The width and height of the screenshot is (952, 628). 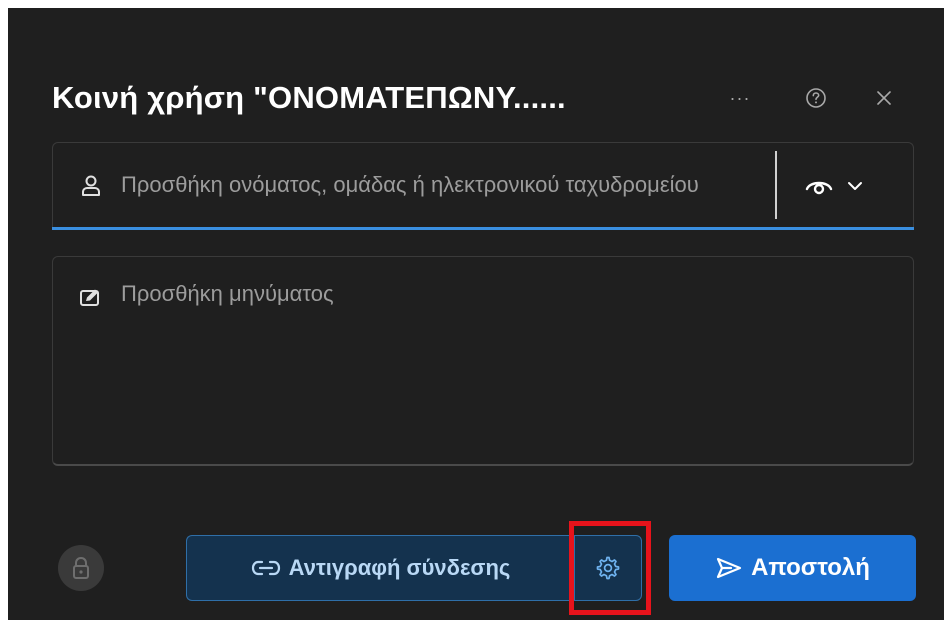 What do you see at coordinates (845, 186) in the screenshot?
I see `permission-dropdown` at bounding box center [845, 186].